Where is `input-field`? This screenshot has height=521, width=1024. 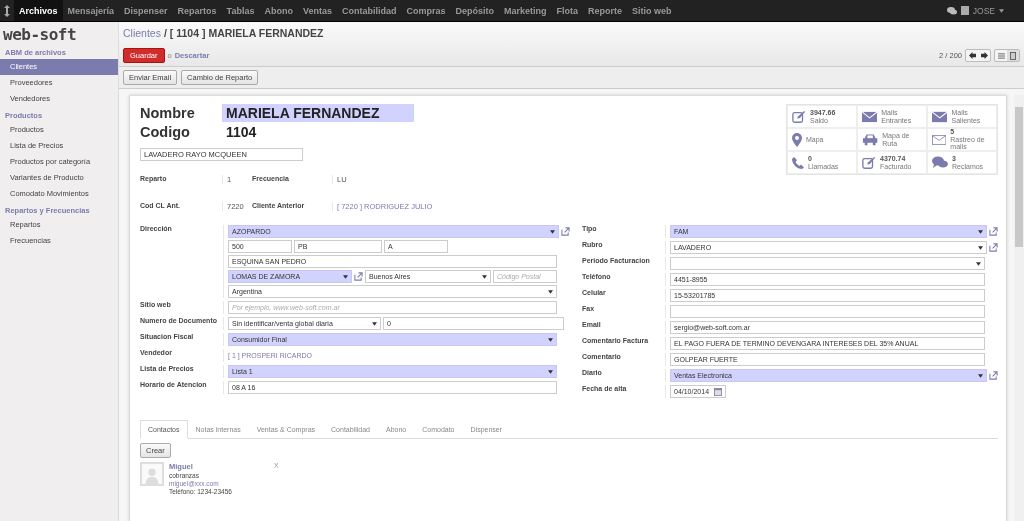
input-field is located at coordinates (827, 311).